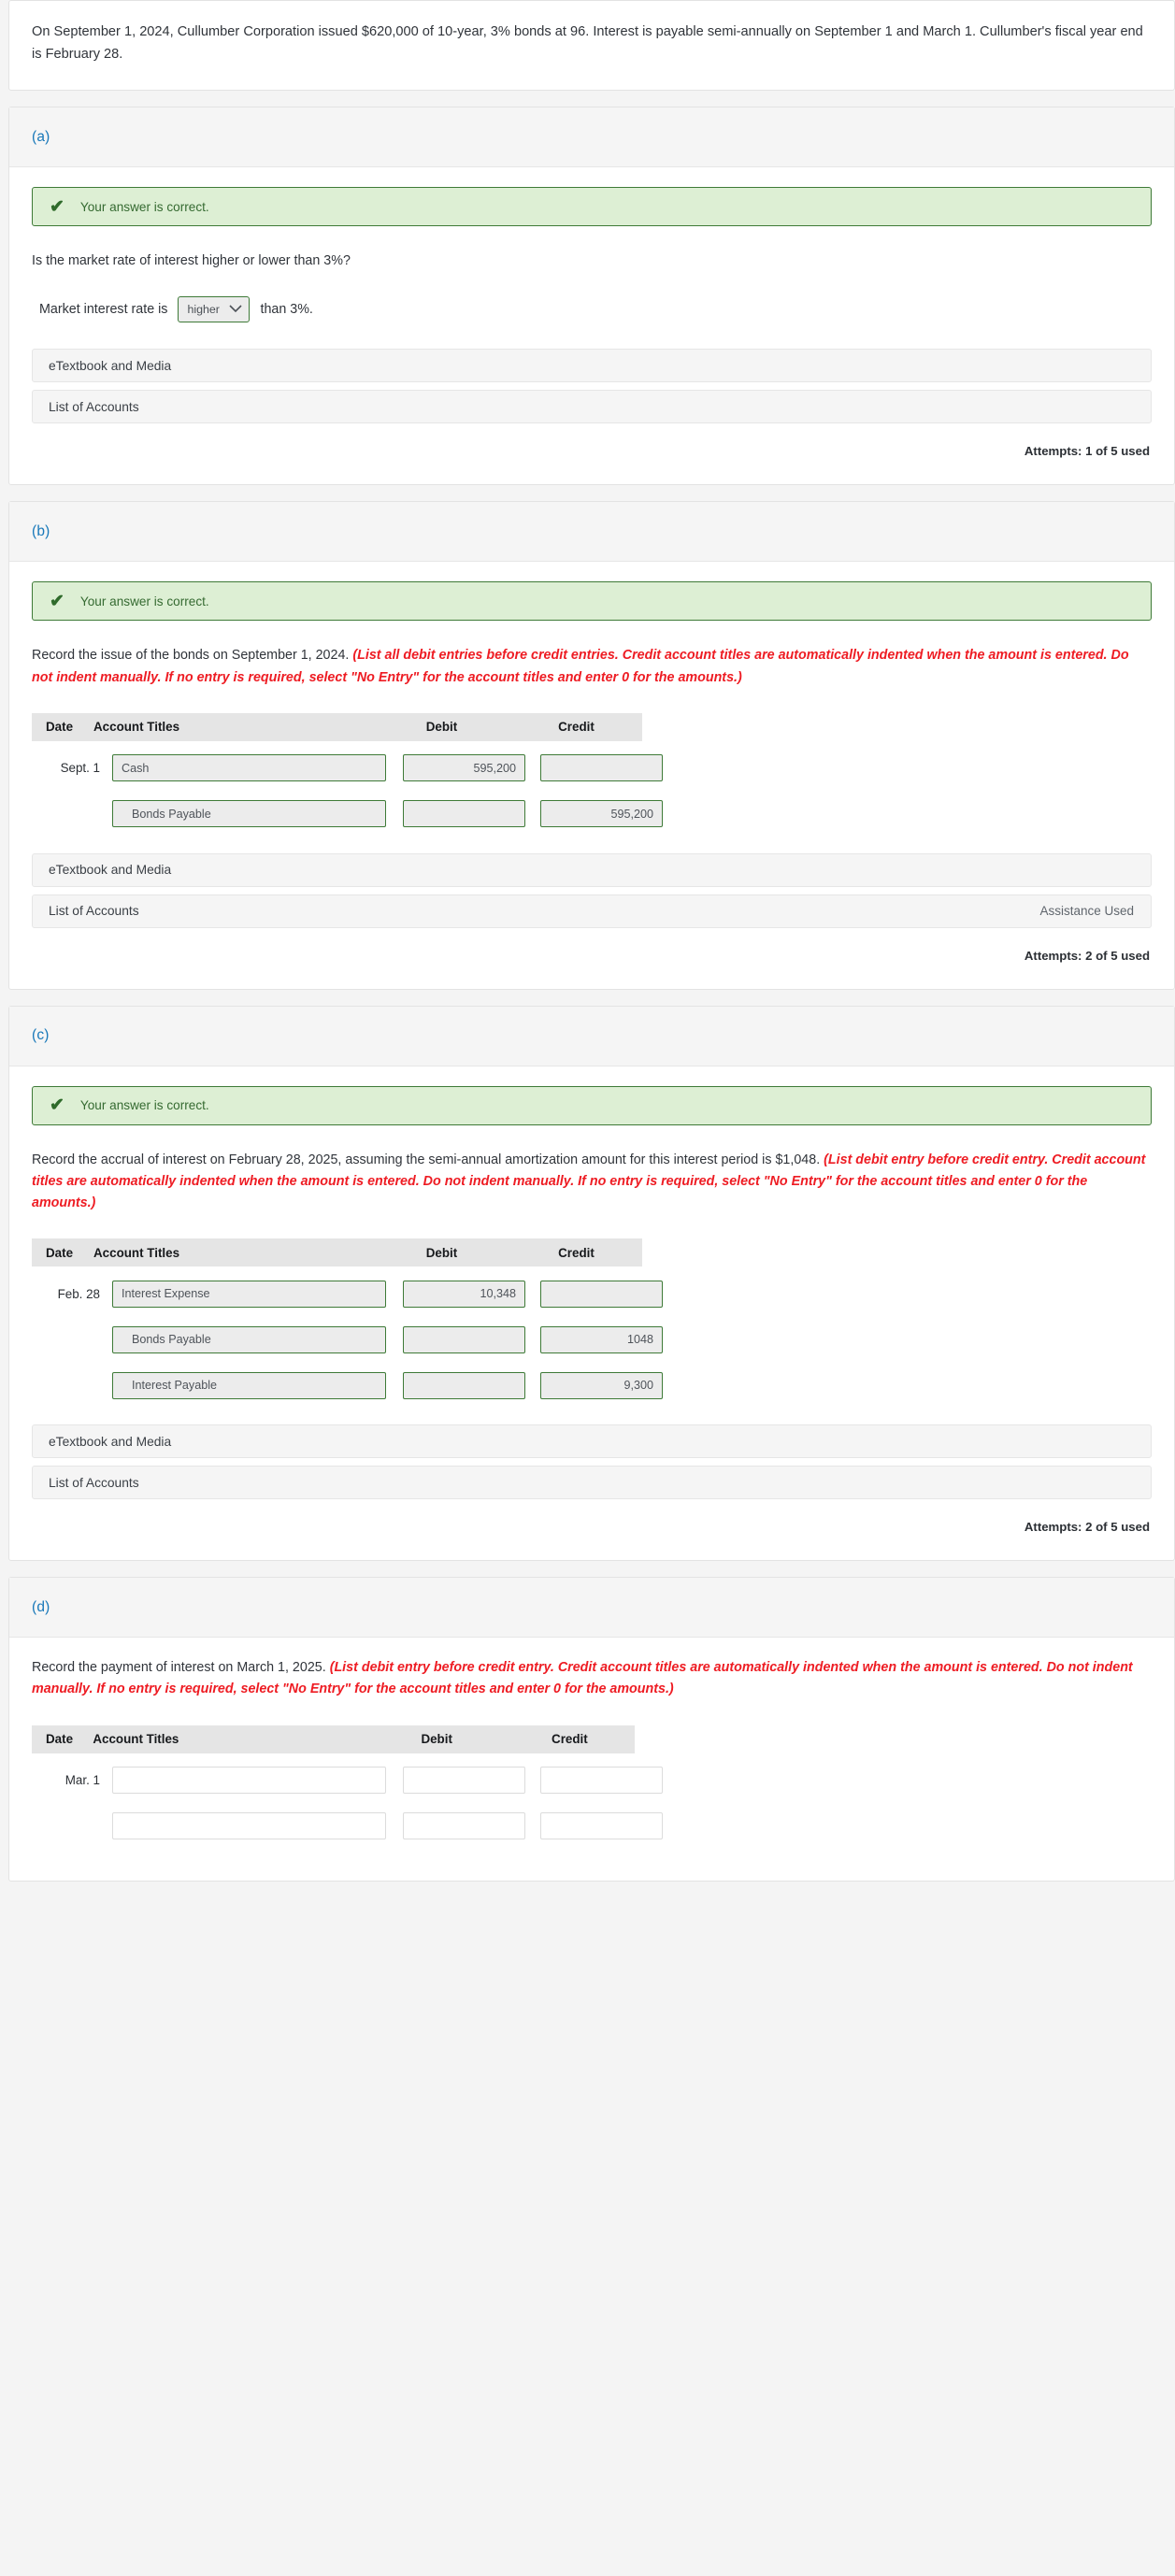 The width and height of the screenshot is (1175, 2576). I want to click on part-c-etextbook-button: eTextbook and Media, so click(592, 1441).